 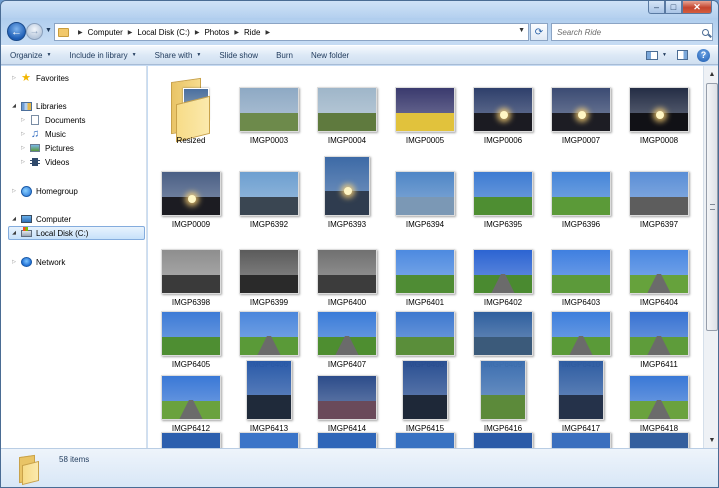 I want to click on scroll-down-icon: ▼, so click(x=711, y=440).